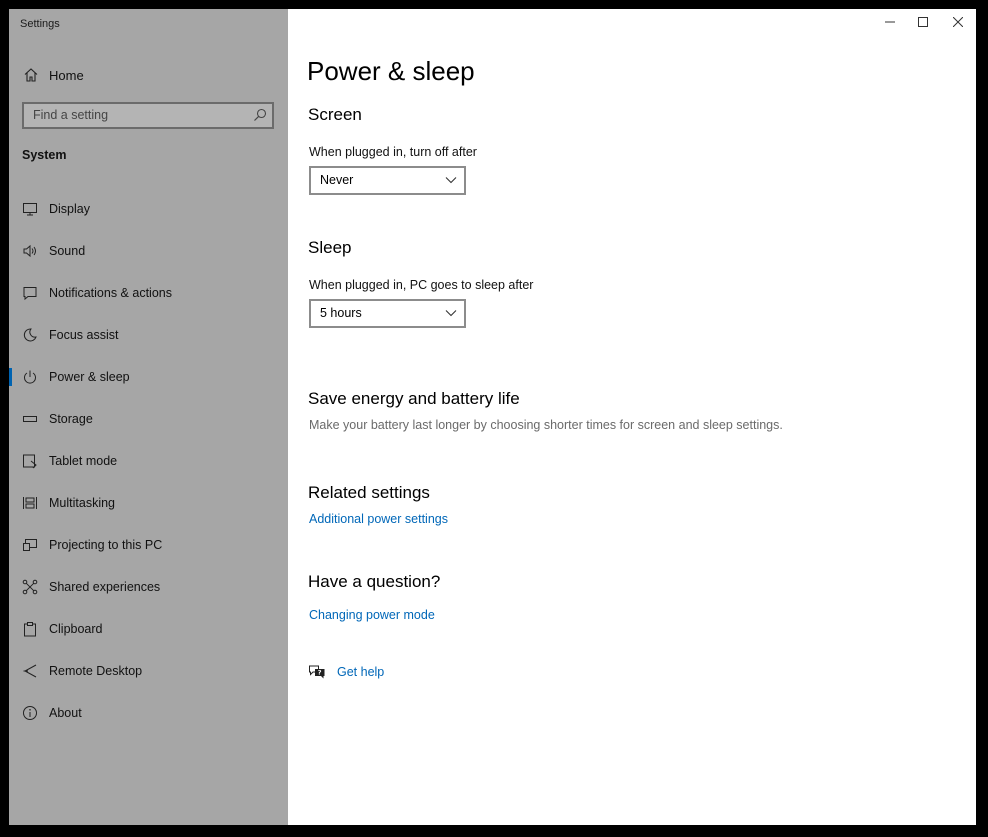  I want to click on clipboard-icon, so click(30, 629).